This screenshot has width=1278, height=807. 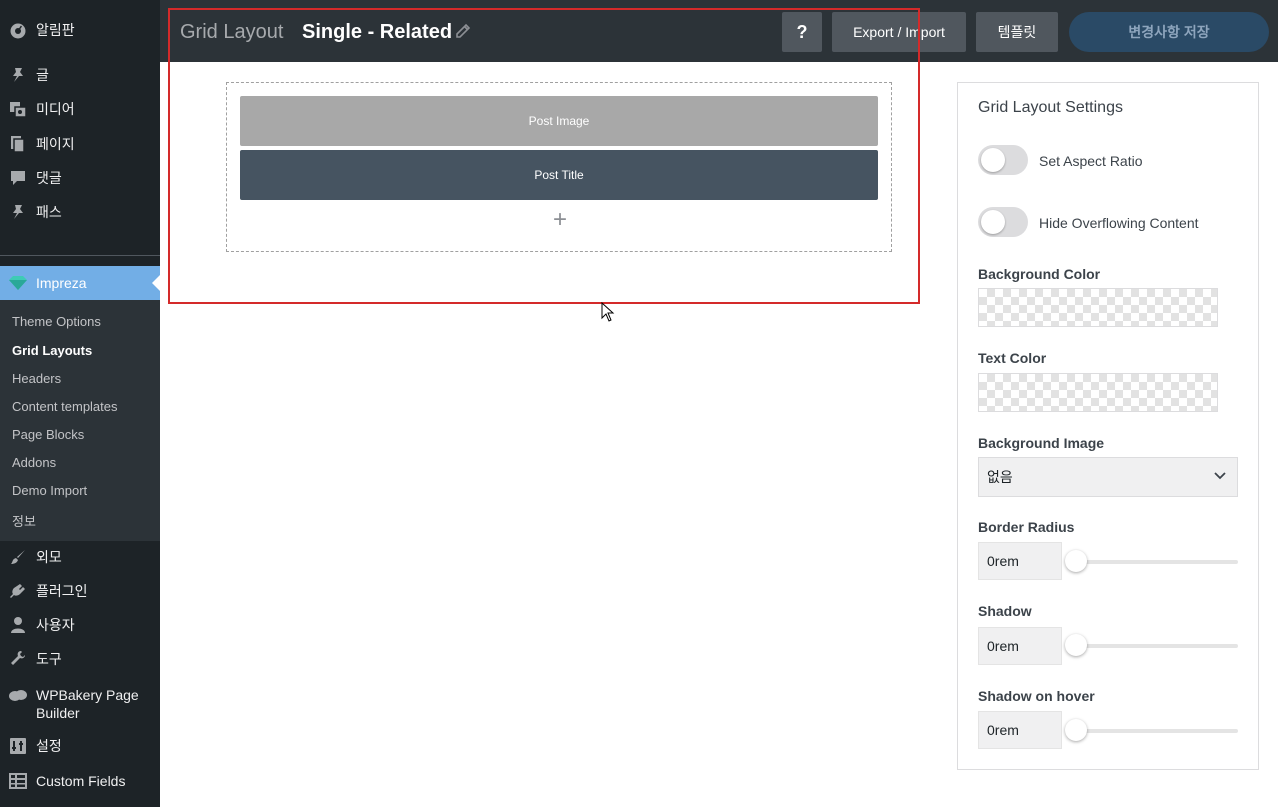 What do you see at coordinates (1220, 476) in the screenshot?
I see `chevron-down-icon` at bounding box center [1220, 476].